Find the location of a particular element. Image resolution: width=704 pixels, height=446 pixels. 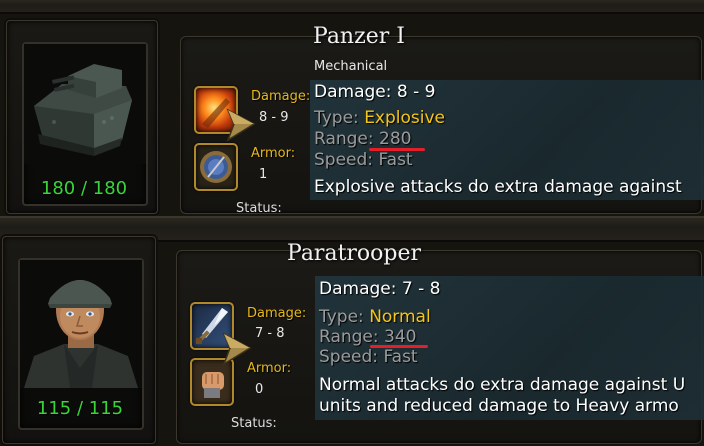

unit-name: Paratrooper is located at coordinates (354, 253).